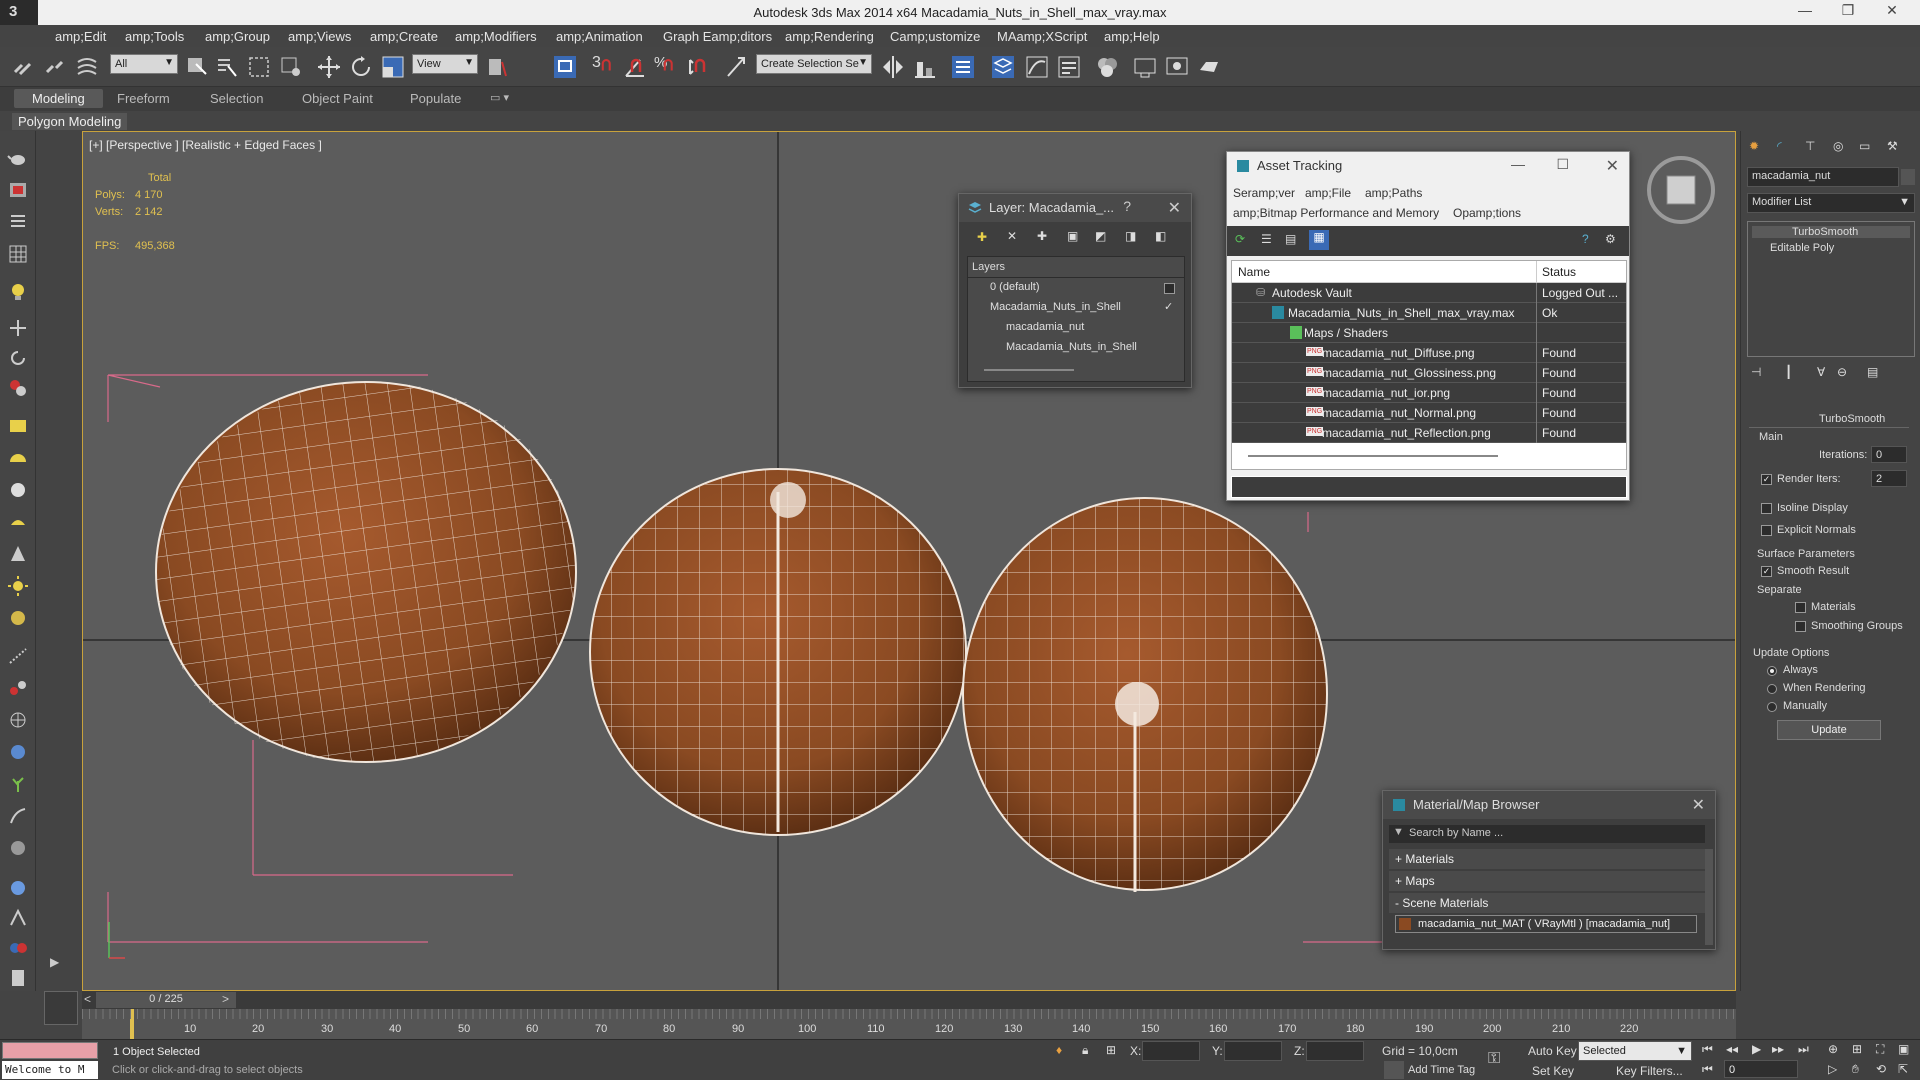 The width and height of the screenshot is (1920, 1080). Describe the element at coordinates (18, 752) in the screenshot. I see `globe-icon` at that location.